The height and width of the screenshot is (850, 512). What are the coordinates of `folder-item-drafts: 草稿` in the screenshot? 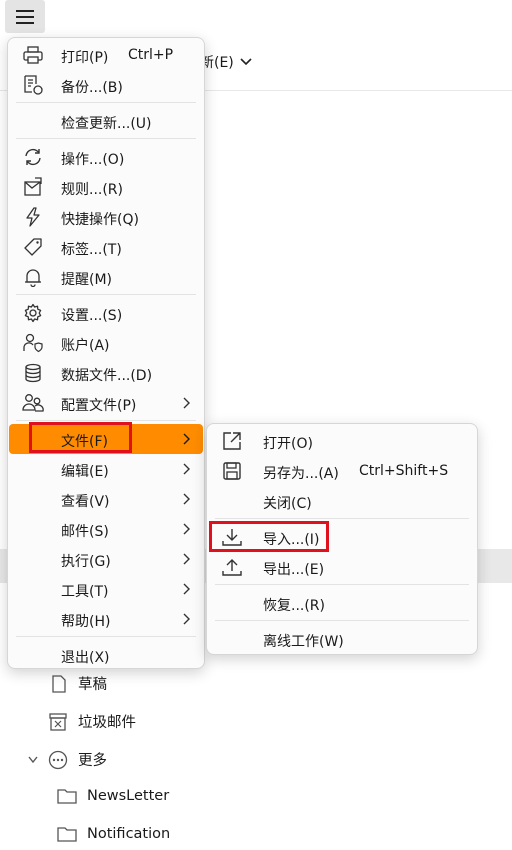 It's located at (77, 683).